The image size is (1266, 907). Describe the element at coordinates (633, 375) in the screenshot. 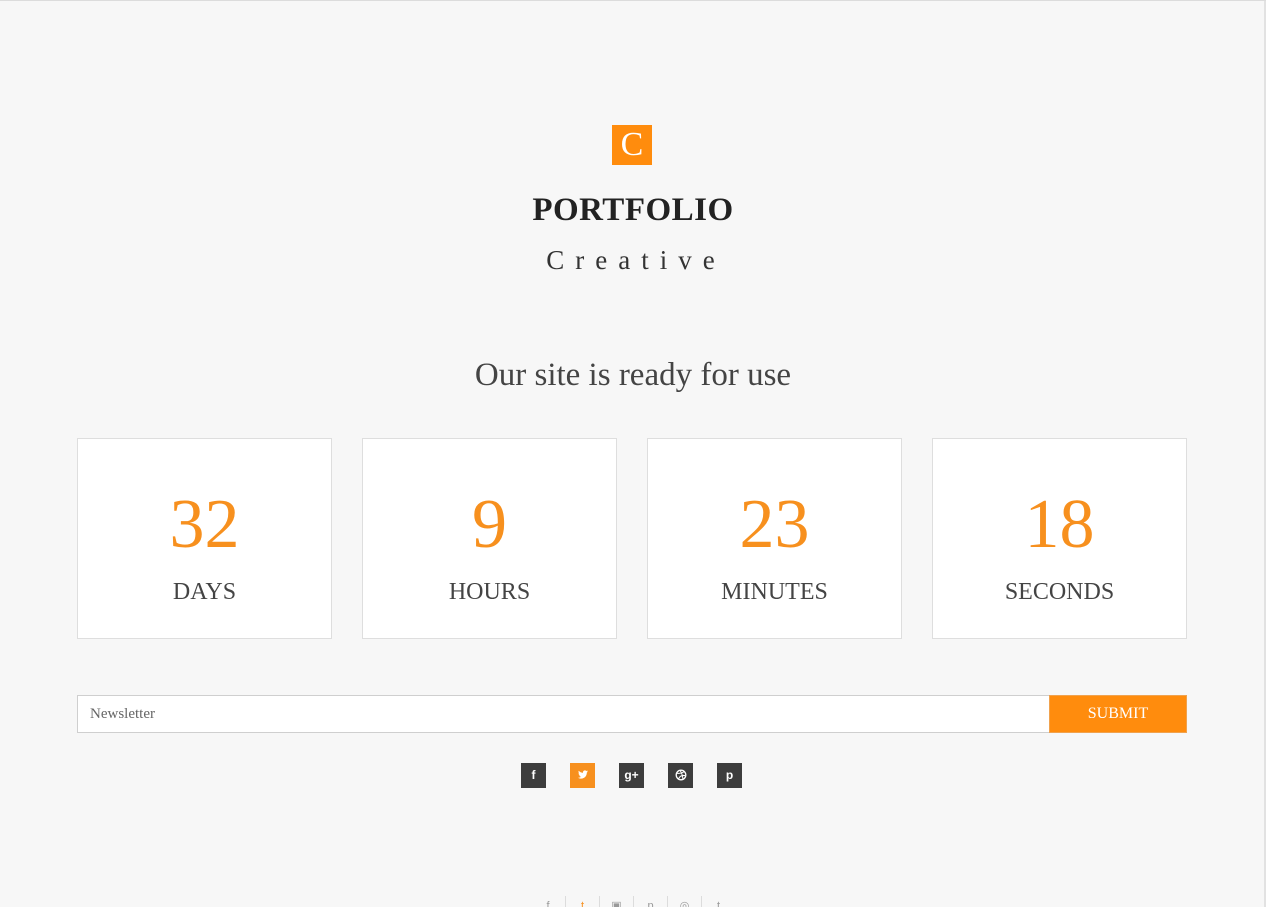

I see `page-headline: Our site is ready for use` at that location.